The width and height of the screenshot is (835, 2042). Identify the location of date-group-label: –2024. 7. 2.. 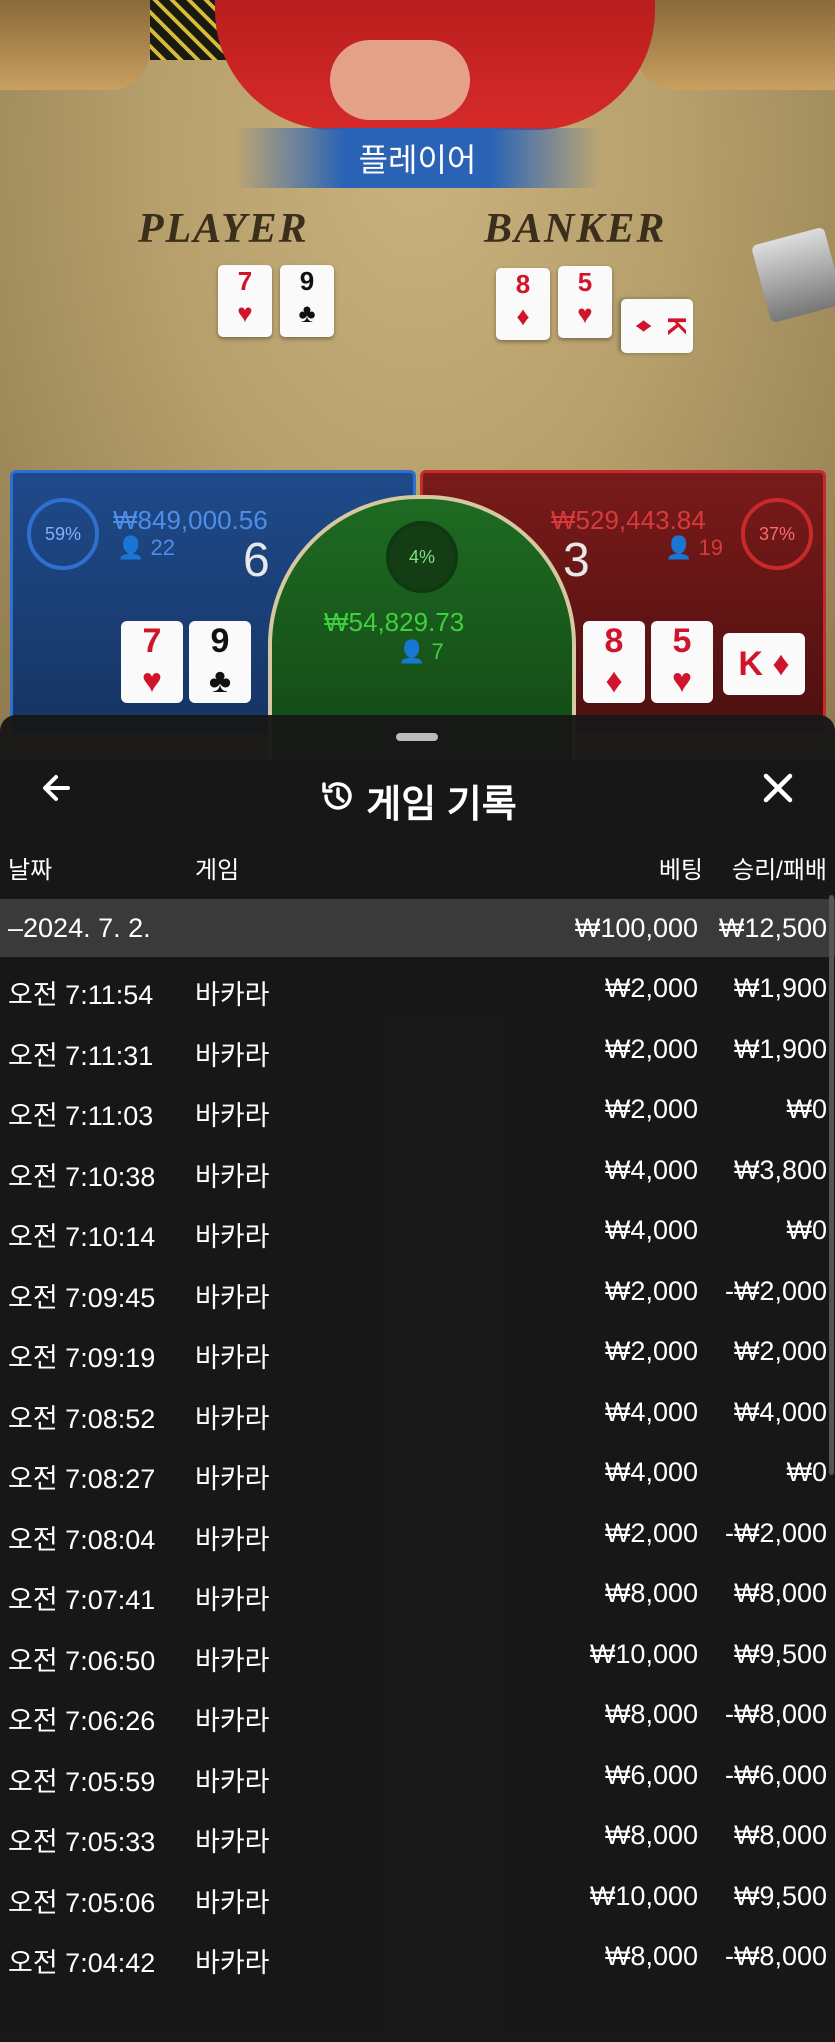
(79, 928).